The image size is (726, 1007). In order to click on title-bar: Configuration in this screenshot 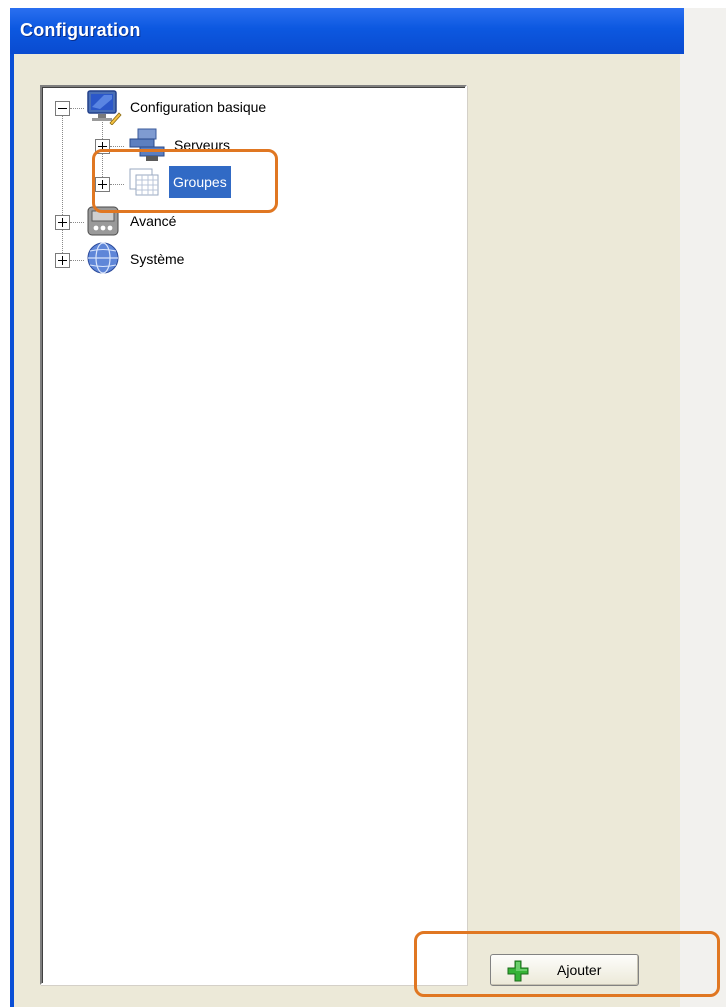, I will do `click(347, 31)`.